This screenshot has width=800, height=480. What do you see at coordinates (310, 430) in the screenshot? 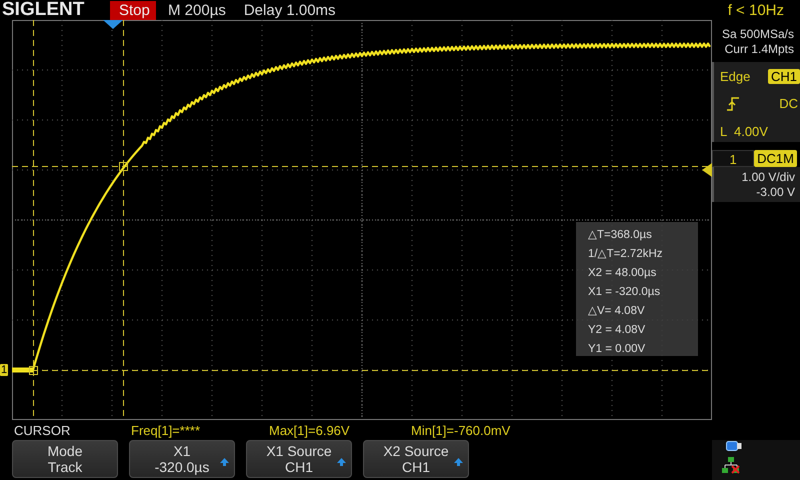
I see `measurement-value: Max[1]=6.96V` at bounding box center [310, 430].